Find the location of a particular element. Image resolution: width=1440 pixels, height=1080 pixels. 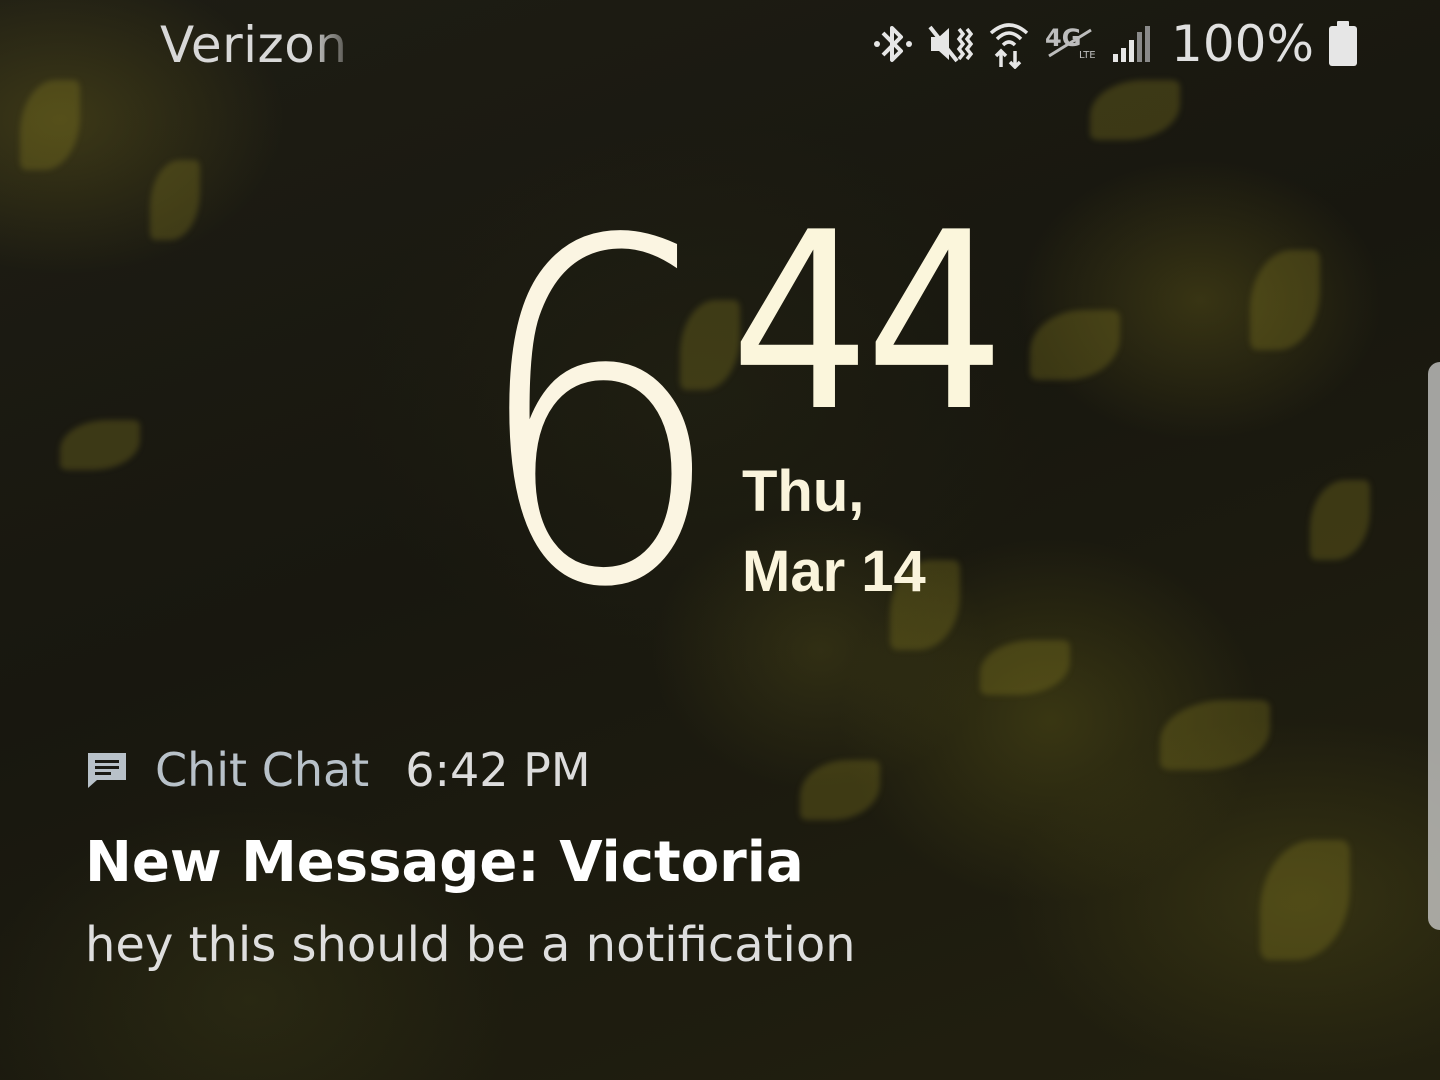

edge-panel-handle is located at coordinates (1434, 646).